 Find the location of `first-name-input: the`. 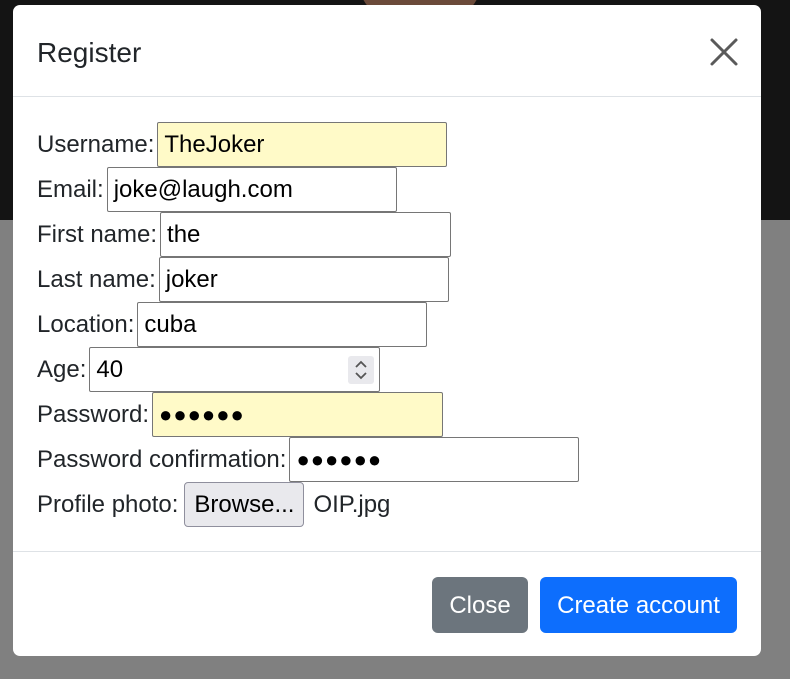

first-name-input: the is located at coordinates (306, 234).